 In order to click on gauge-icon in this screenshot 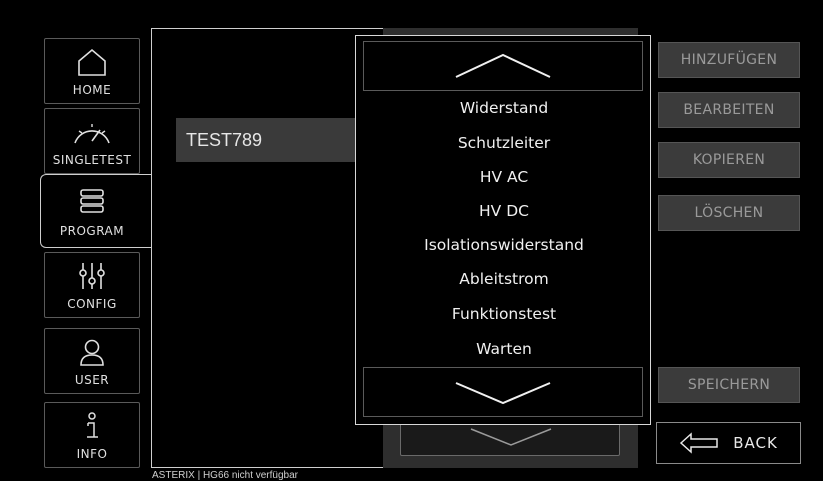, I will do `click(92, 132)`.